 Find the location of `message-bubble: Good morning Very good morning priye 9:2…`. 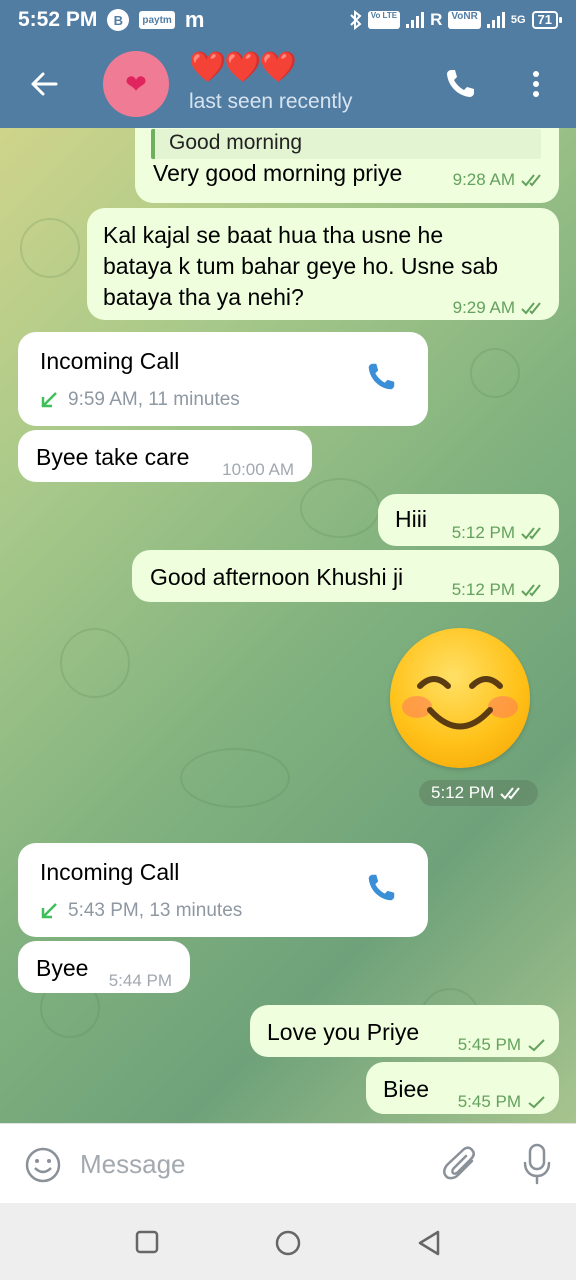

message-bubble: Good morning Very good morning priye 9:2… is located at coordinates (347, 165).